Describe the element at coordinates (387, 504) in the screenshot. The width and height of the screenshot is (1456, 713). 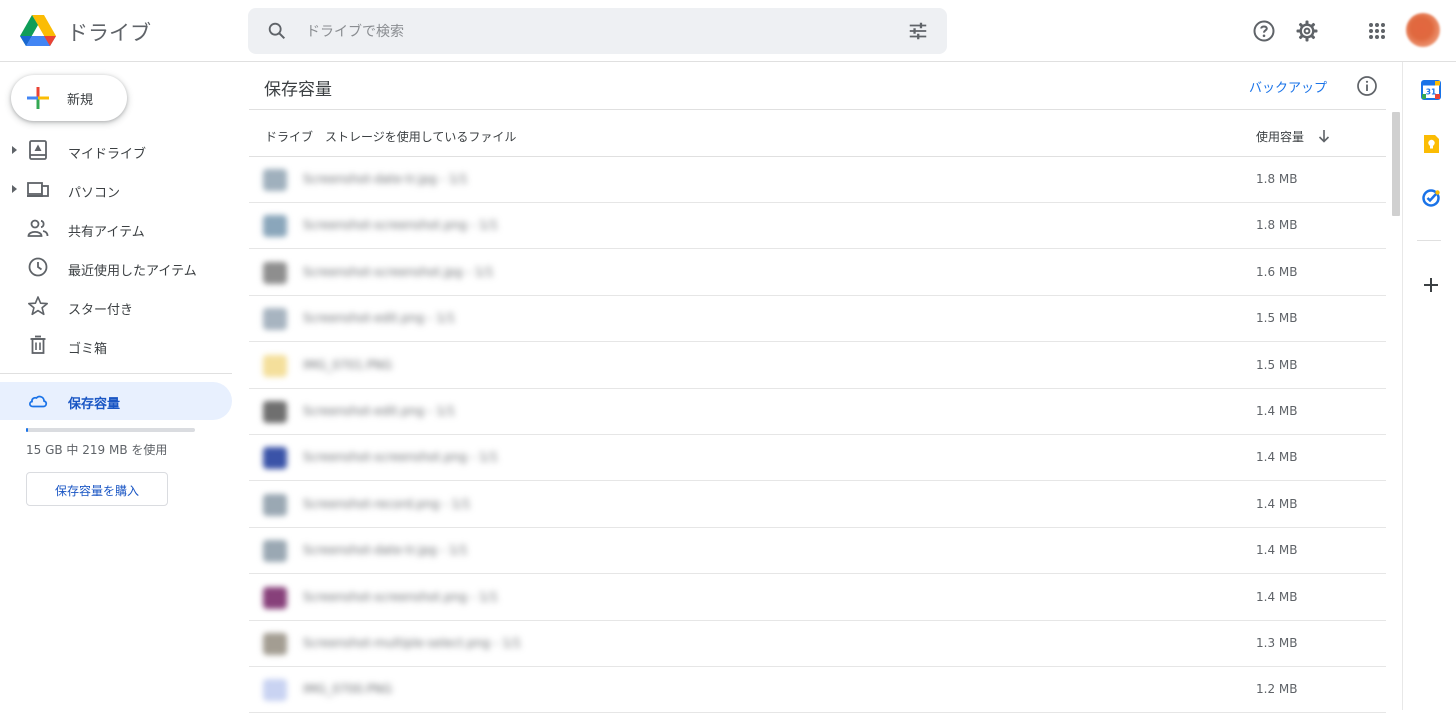
I see `file-name: Screenshot-record.png - 1/1` at that location.